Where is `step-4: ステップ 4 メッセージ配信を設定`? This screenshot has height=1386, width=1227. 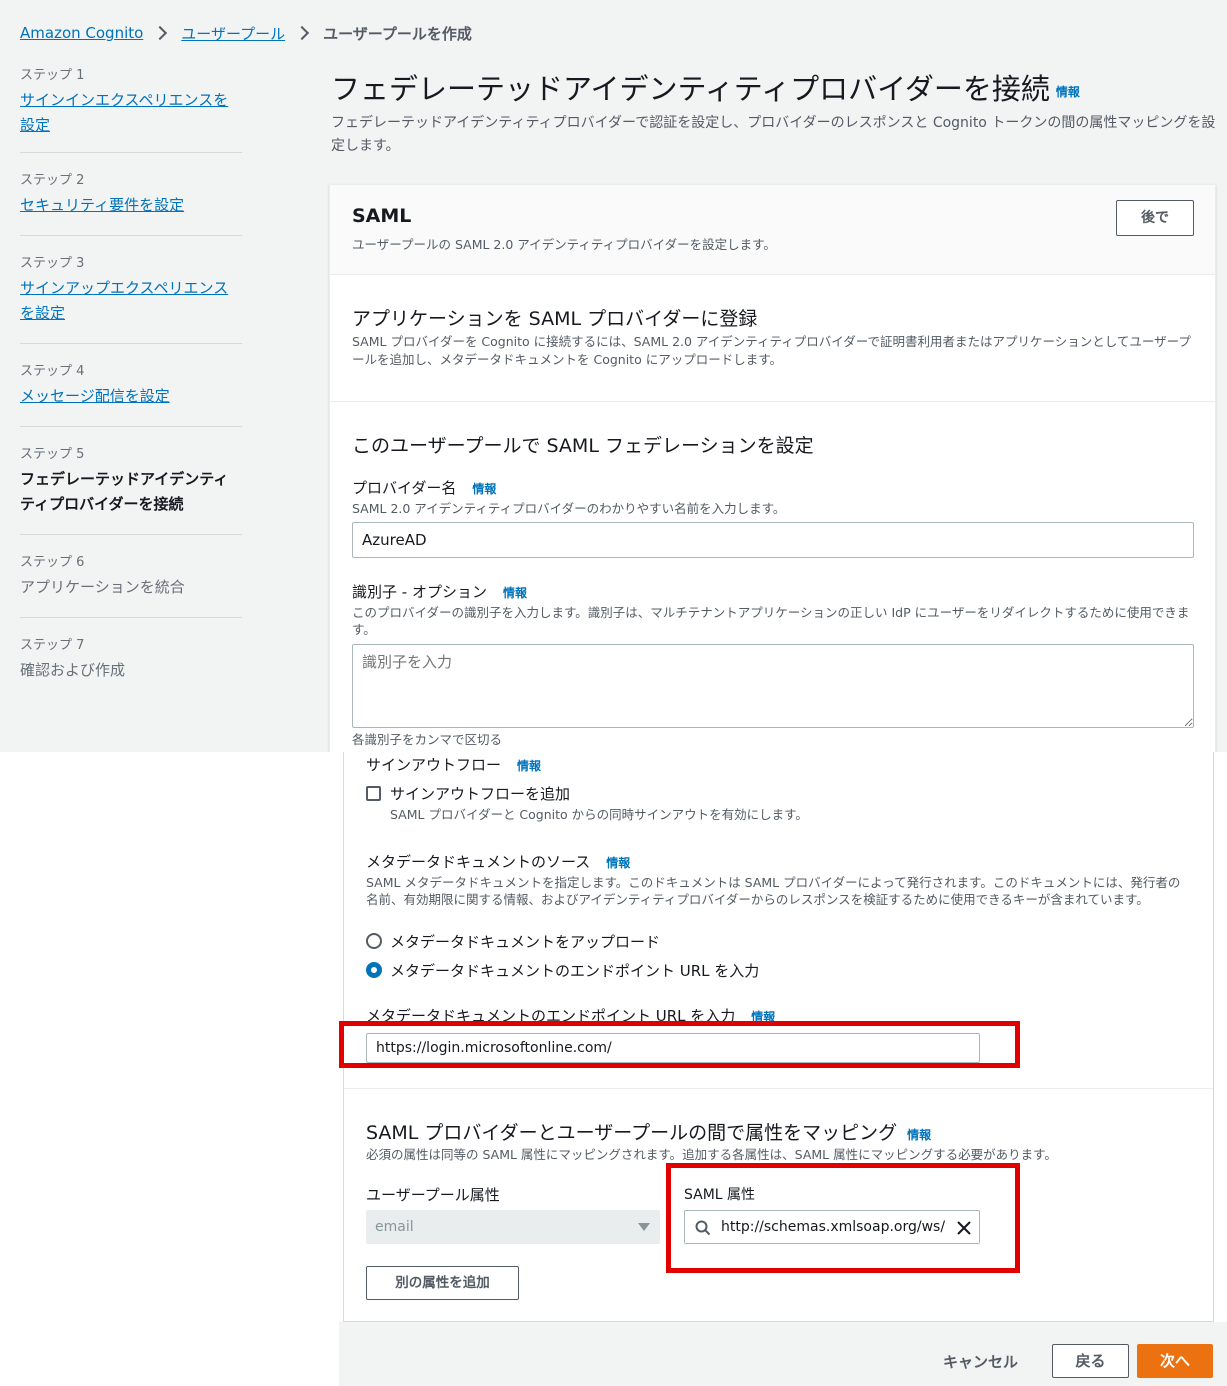
step-4: ステップ 4 メッセージ配信を設定 is located at coordinates (131, 385).